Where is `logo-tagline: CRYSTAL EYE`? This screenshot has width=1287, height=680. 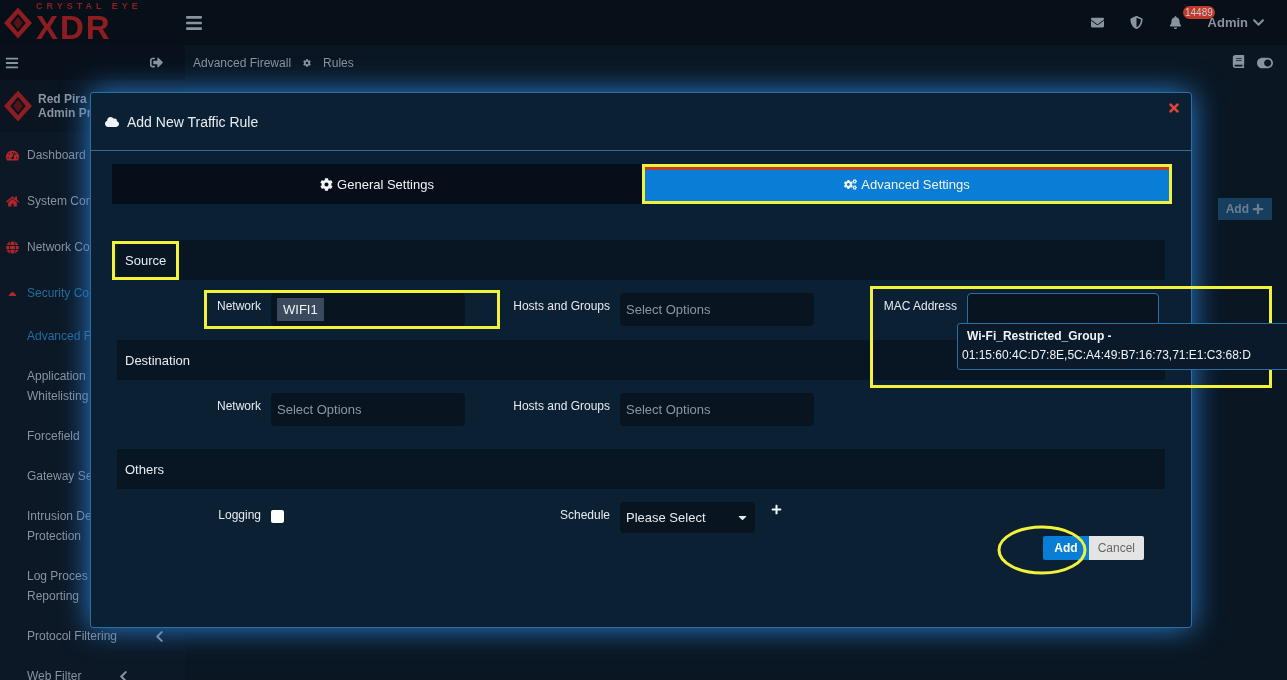
logo-tagline: CRYSTAL EYE is located at coordinates (89, 6).